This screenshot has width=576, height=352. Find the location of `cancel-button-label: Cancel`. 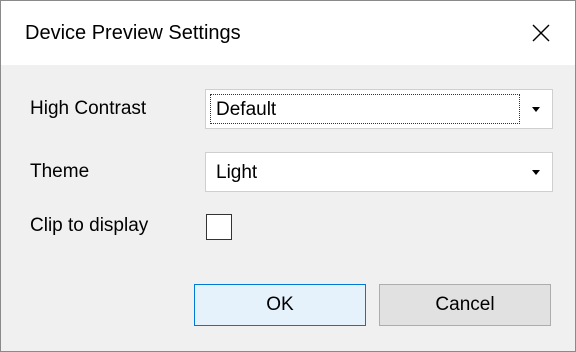

cancel-button-label: Cancel is located at coordinates (465, 304).